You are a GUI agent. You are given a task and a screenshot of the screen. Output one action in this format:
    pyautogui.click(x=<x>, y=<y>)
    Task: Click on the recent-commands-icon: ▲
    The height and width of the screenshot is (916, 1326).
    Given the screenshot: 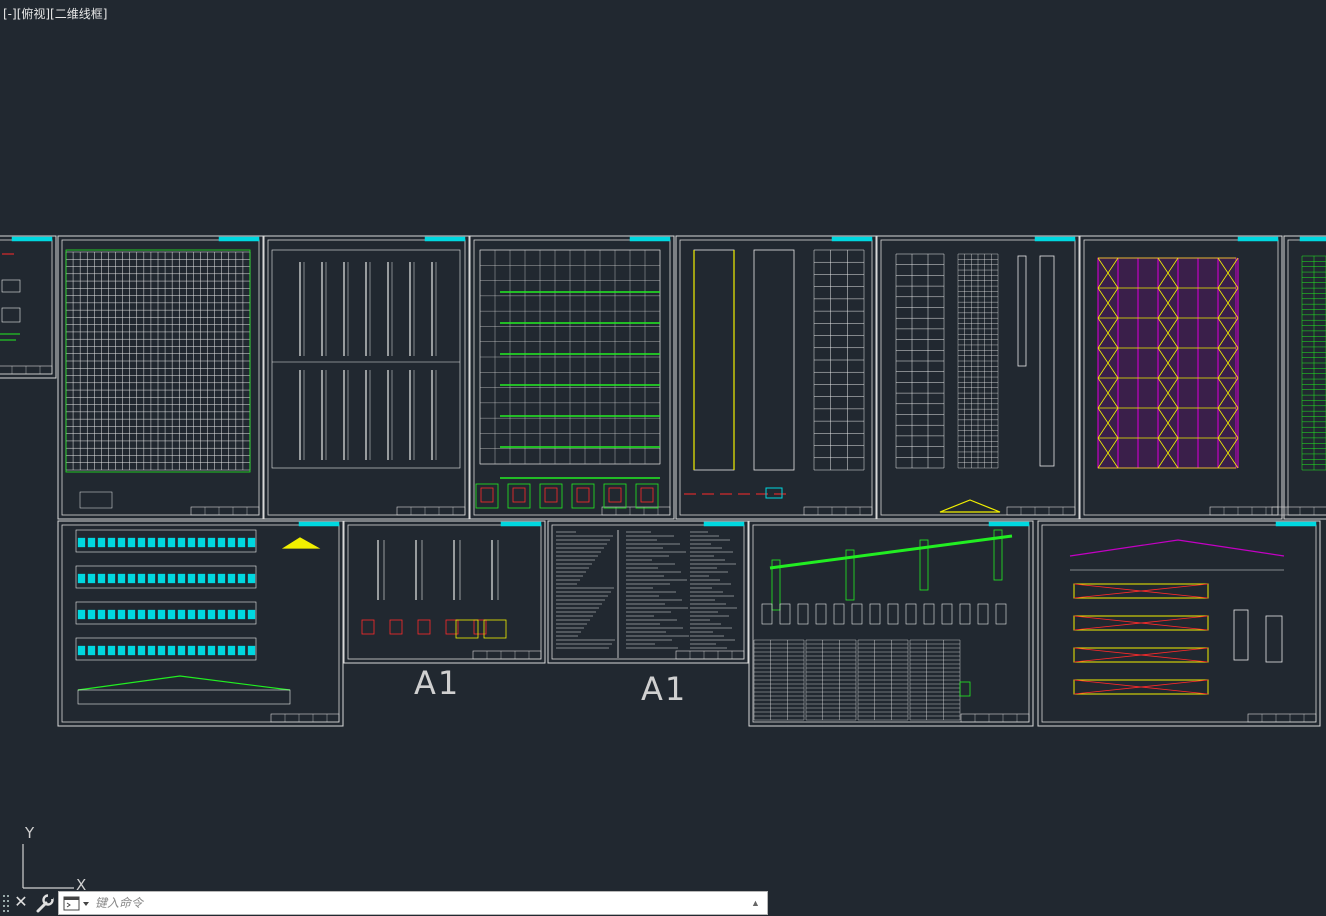 What is the action you would take?
    pyautogui.click(x=757, y=903)
    